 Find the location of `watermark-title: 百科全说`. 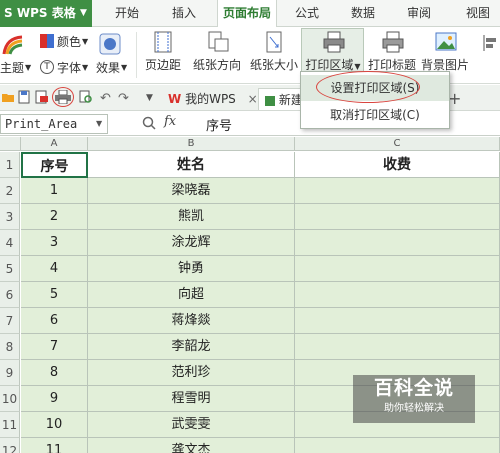

watermark-title: 百科全说 is located at coordinates (413, 388).